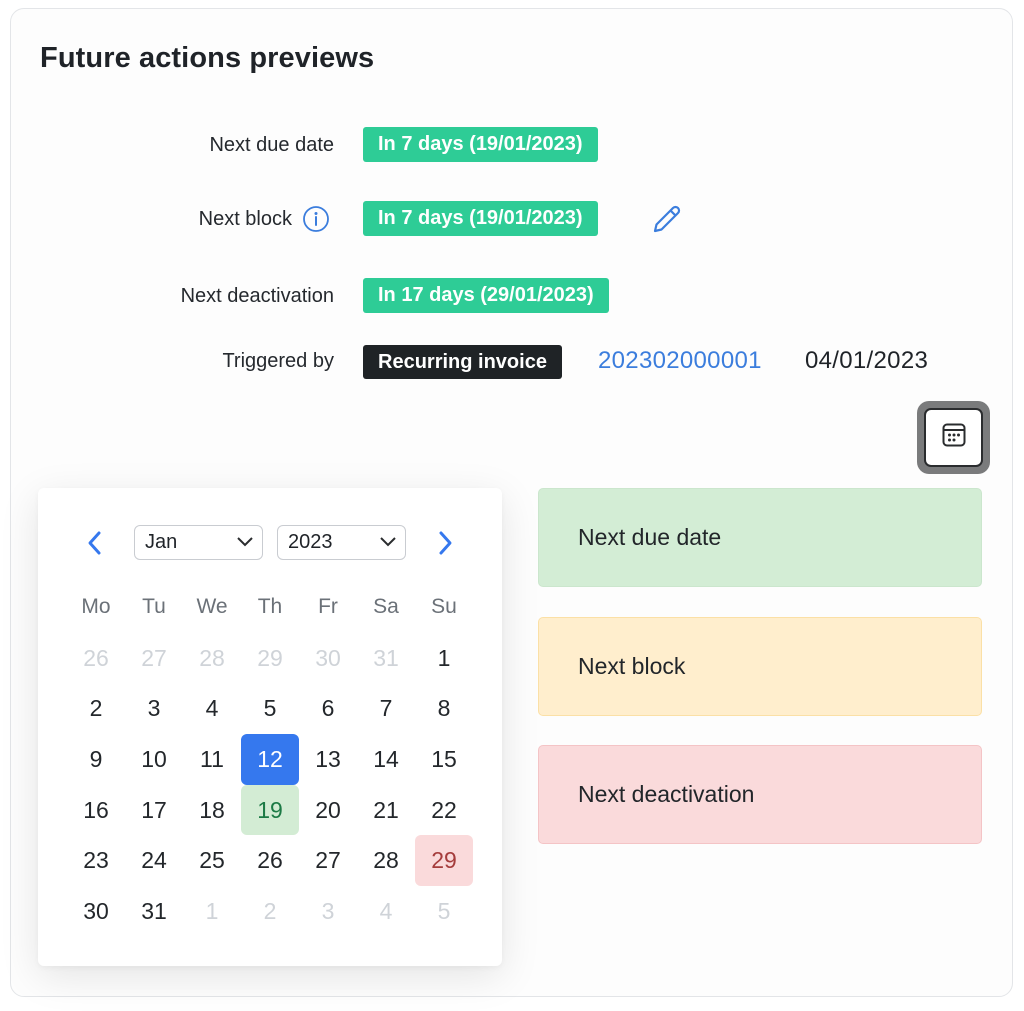 This screenshot has width=1024, height=1011. Describe the element at coordinates (666, 794) in the screenshot. I see `legend-label: Next deactivation` at that location.